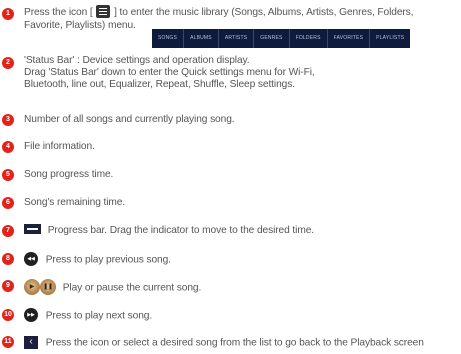 The height and width of the screenshot is (354, 461). What do you see at coordinates (103, 11) in the screenshot?
I see `menu-icon` at bounding box center [103, 11].